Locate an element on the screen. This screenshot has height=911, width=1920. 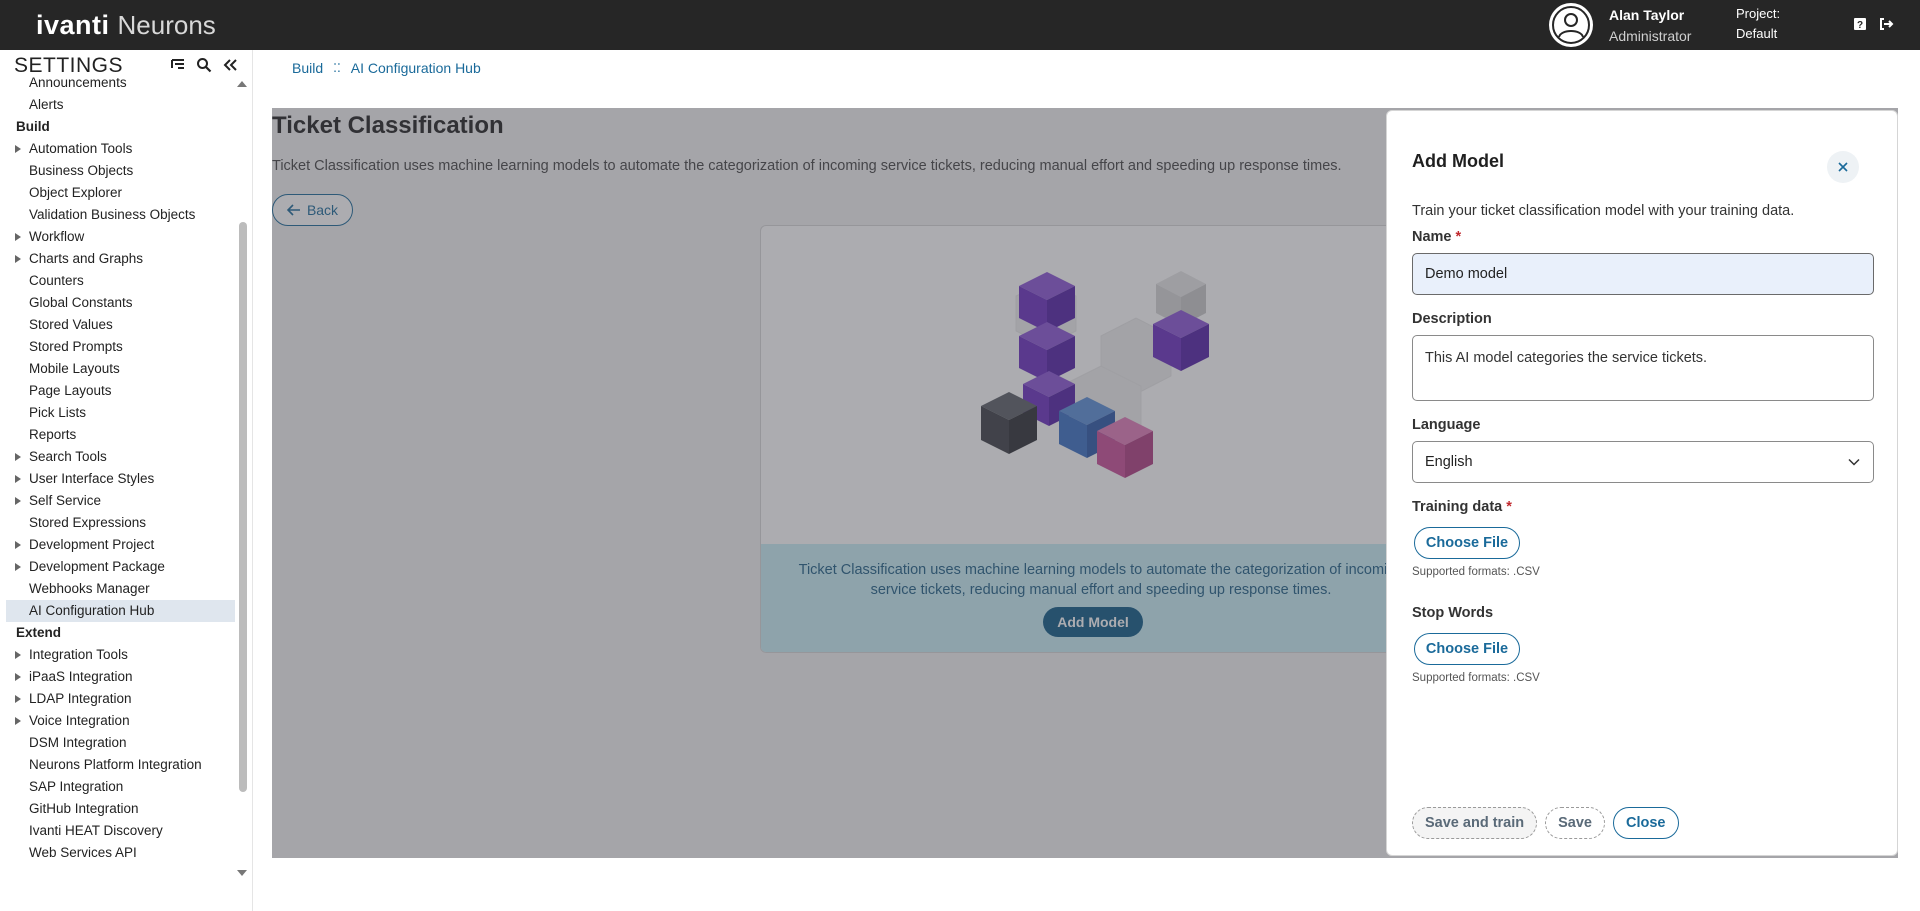
save-and-train-button: Save and train is located at coordinates (1475, 823).